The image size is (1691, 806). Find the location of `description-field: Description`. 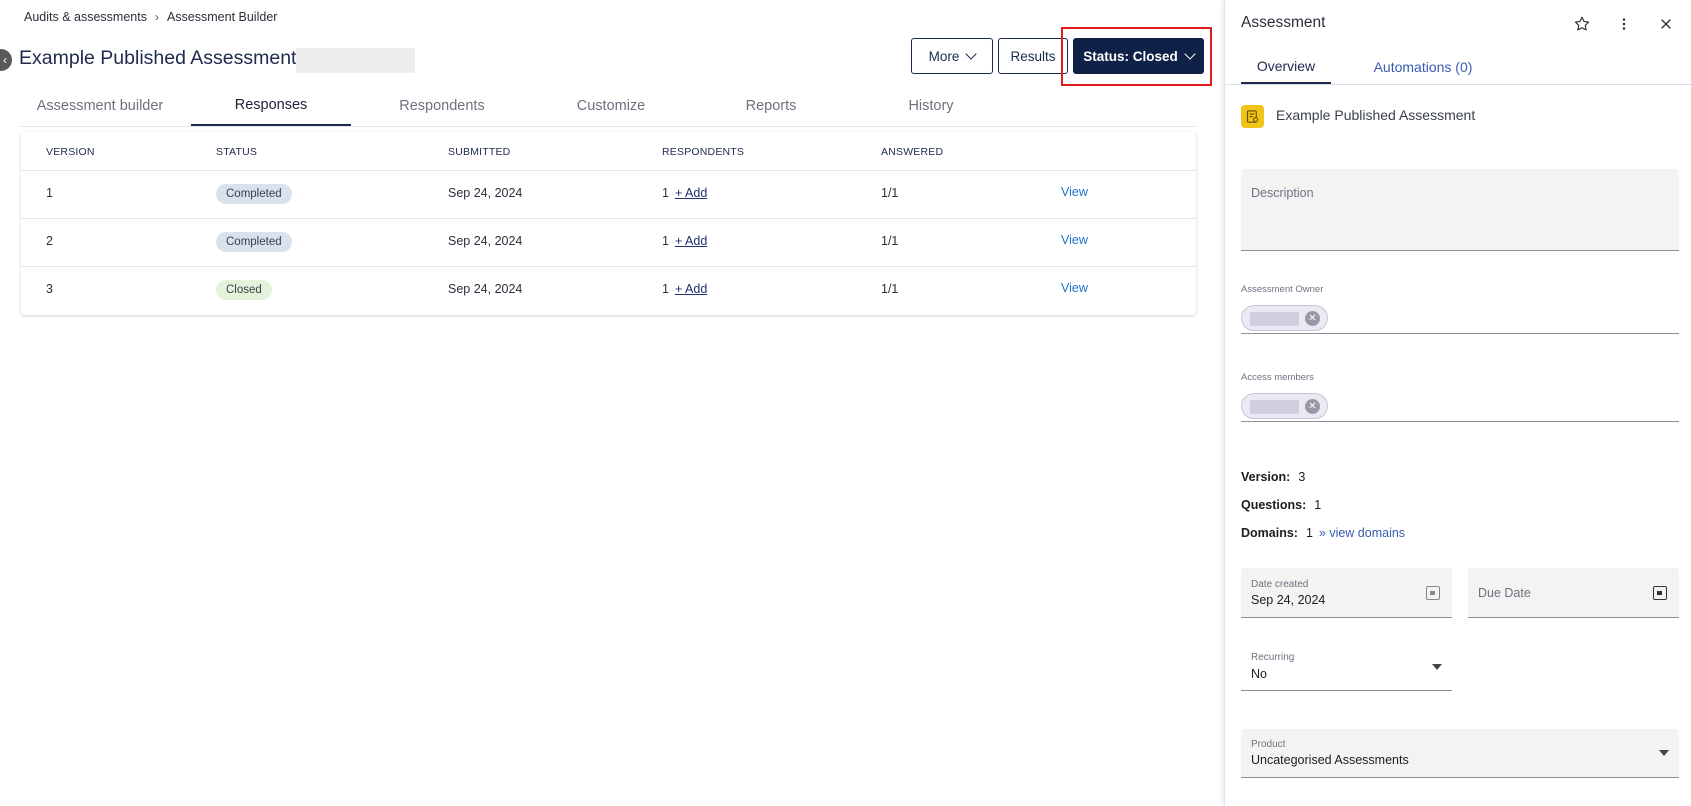

description-field: Description is located at coordinates (1460, 210).